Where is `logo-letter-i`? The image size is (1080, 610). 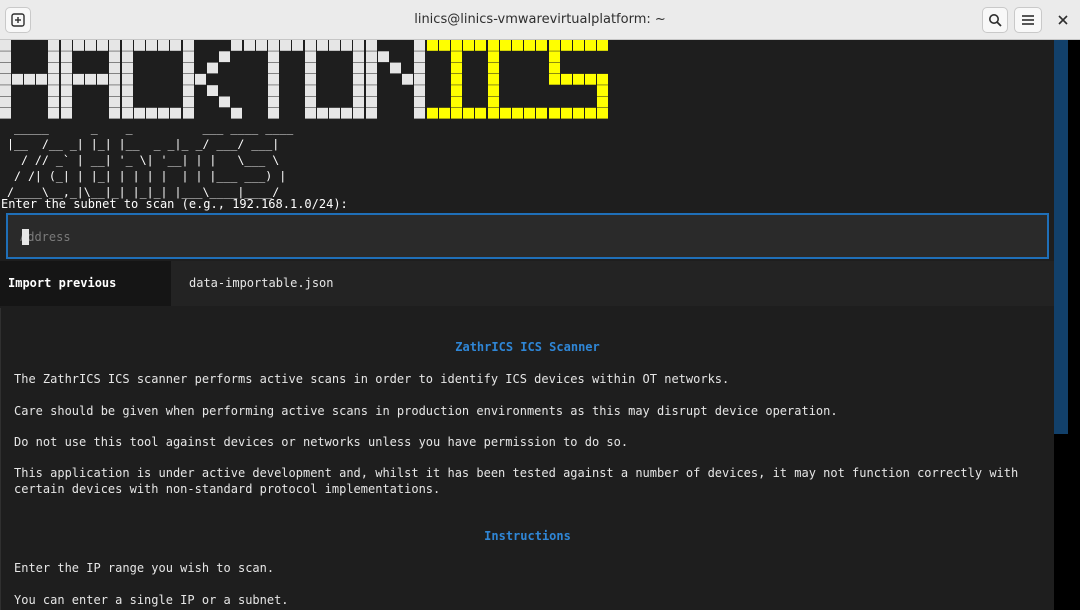
logo-letter-i is located at coordinates (456, 79).